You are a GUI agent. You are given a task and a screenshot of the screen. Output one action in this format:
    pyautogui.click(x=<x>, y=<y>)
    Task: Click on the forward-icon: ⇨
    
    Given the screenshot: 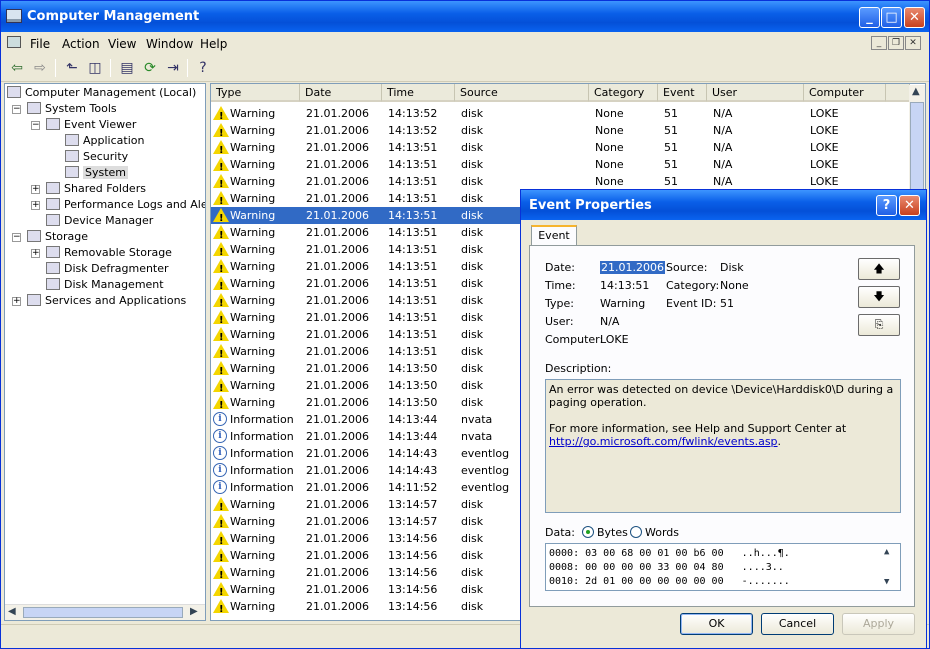 What is the action you would take?
    pyautogui.click(x=40, y=68)
    